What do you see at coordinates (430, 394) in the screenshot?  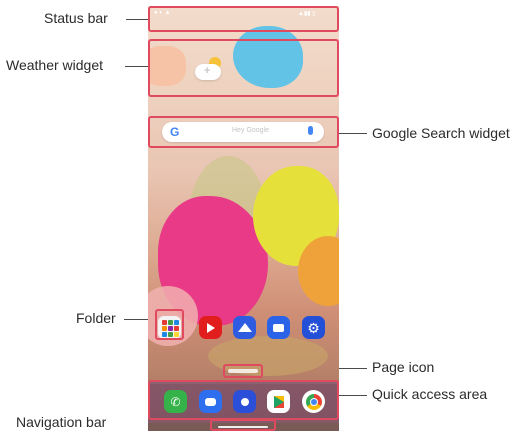 I see `callout-quick-access-area: Quick access area` at bounding box center [430, 394].